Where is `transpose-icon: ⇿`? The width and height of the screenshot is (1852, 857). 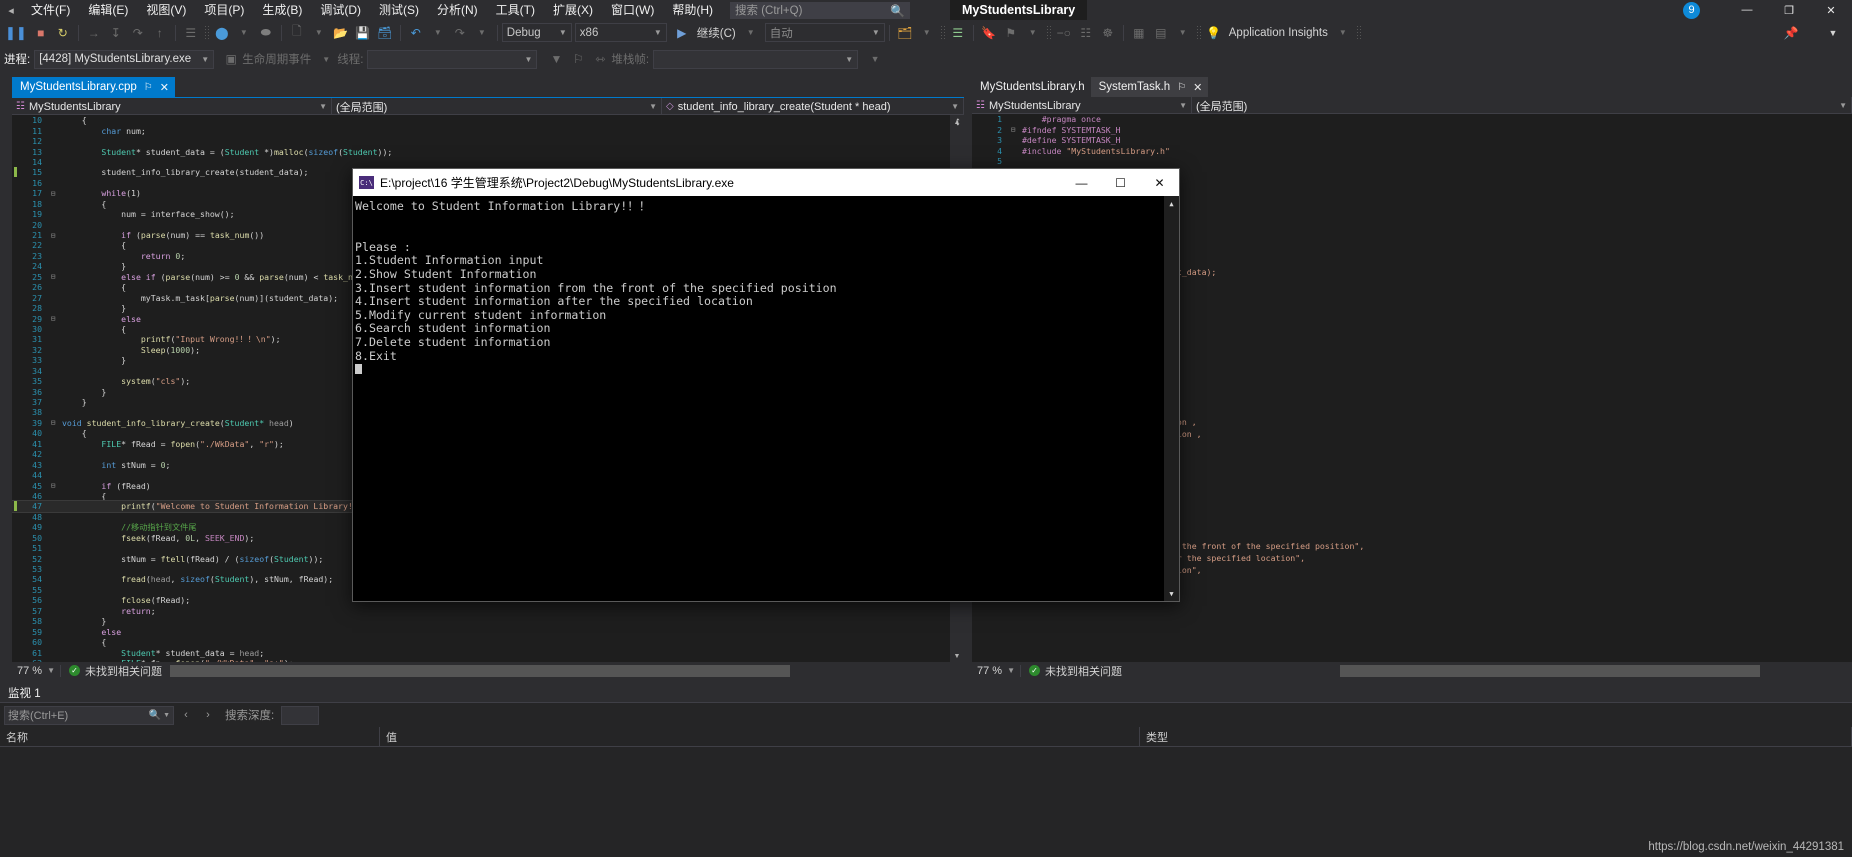 transpose-icon: ⇿ is located at coordinates (600, 59).